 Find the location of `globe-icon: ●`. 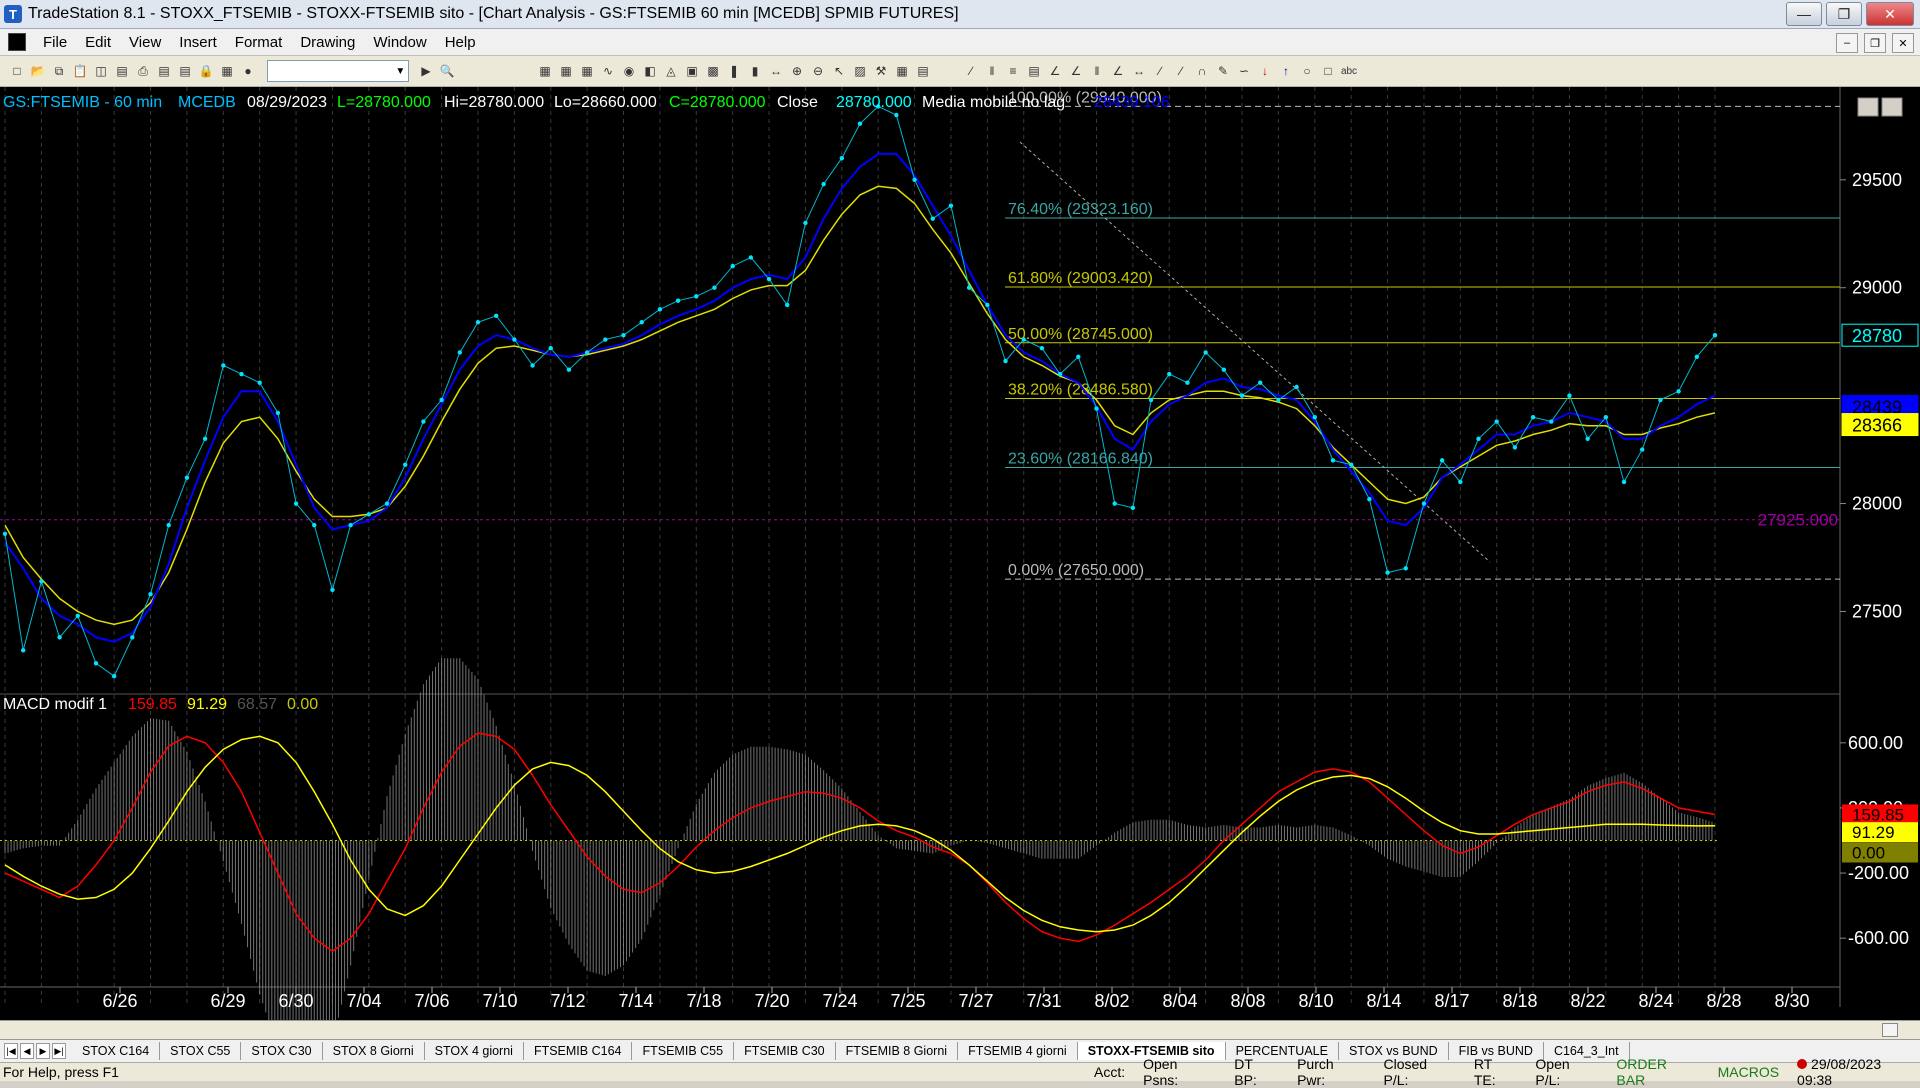

globe-icon: ● is located at coordinates (248, 71).